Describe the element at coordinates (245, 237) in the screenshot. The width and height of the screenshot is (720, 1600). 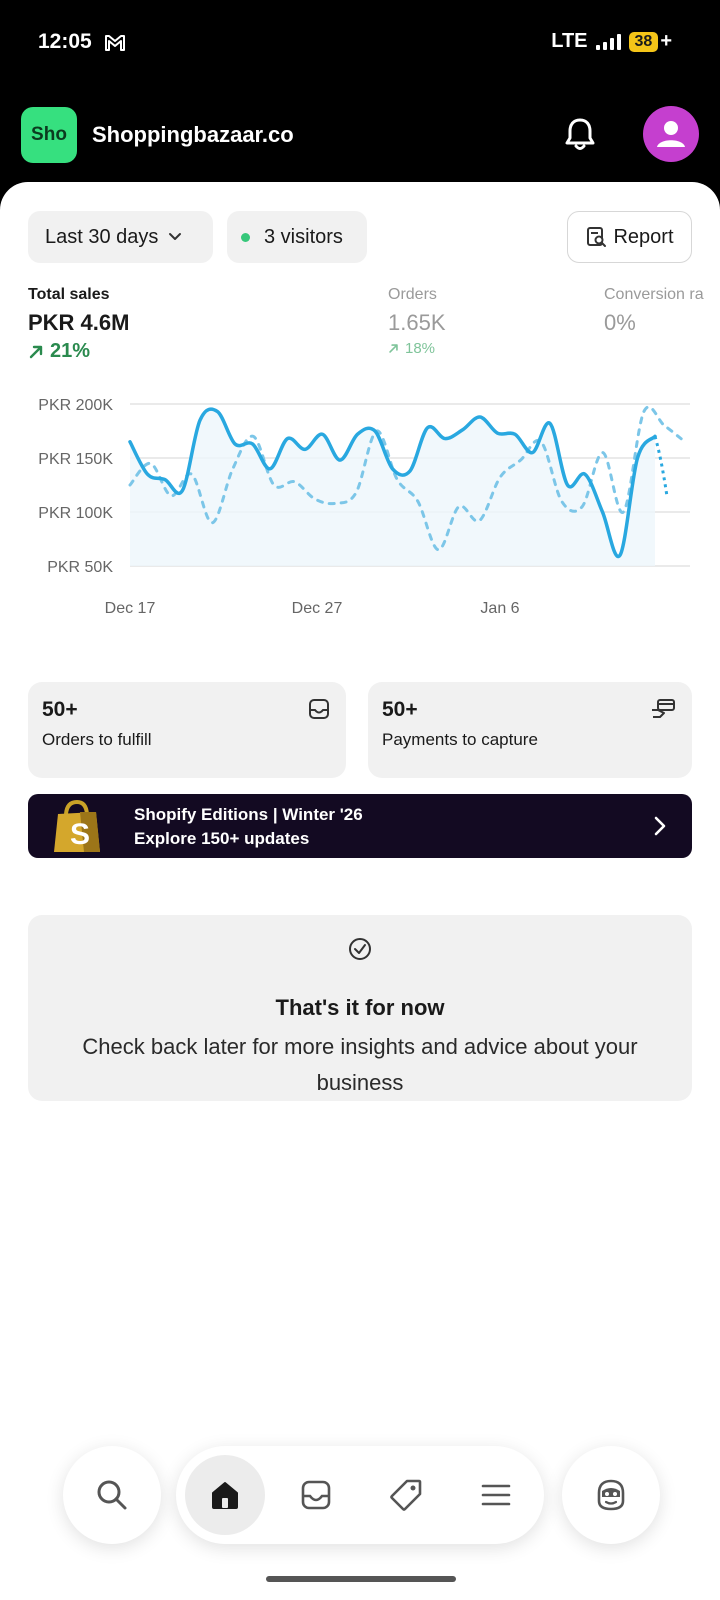
I see `live-dot-icon` at that location.